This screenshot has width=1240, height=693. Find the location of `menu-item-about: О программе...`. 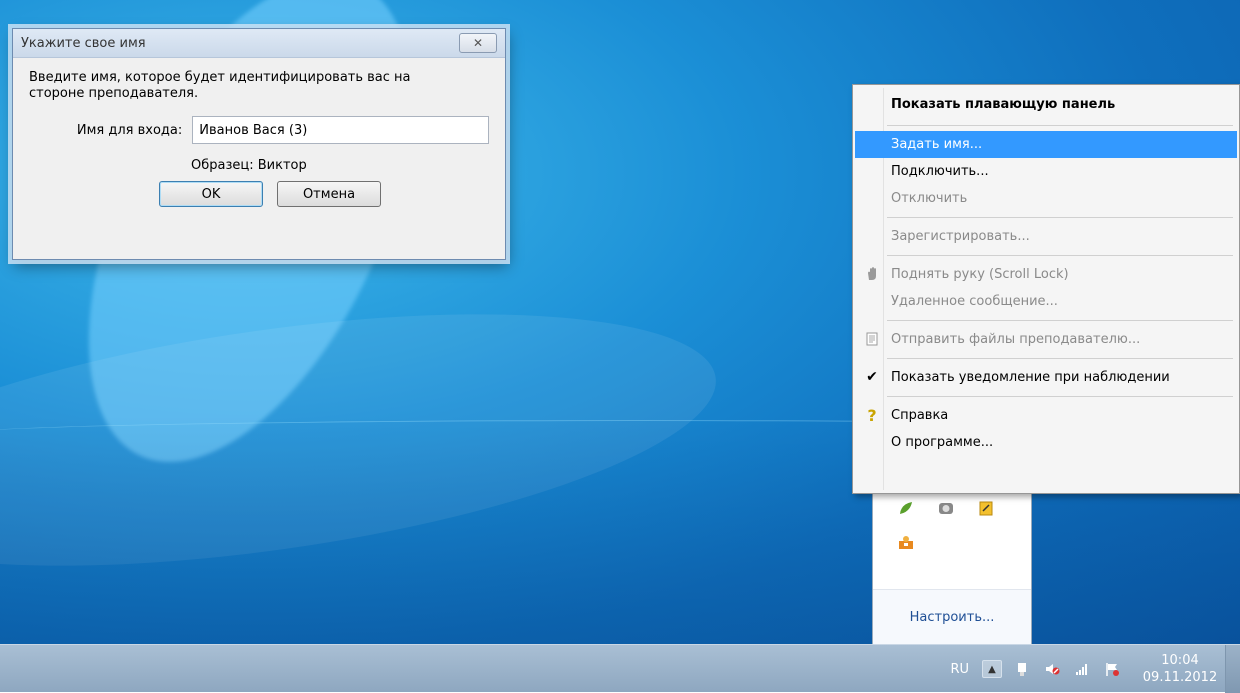

menu-item-about: О программе... is located at coordinates (1046, 442).